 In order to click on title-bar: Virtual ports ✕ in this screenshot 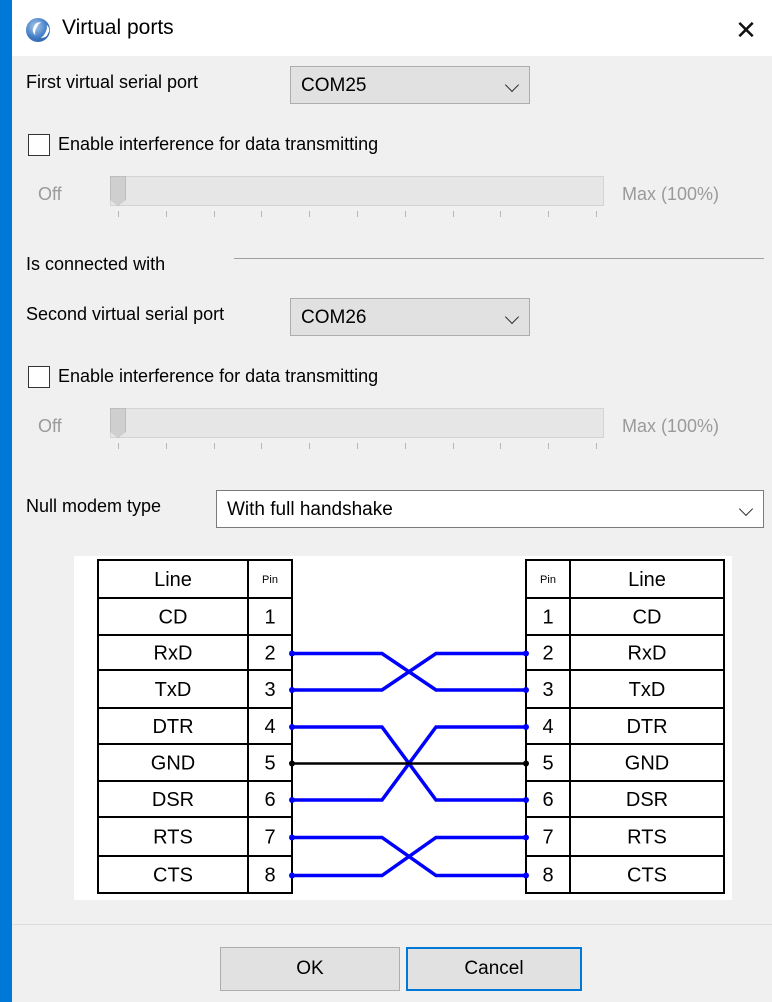, I will do `click(392, 28)`.